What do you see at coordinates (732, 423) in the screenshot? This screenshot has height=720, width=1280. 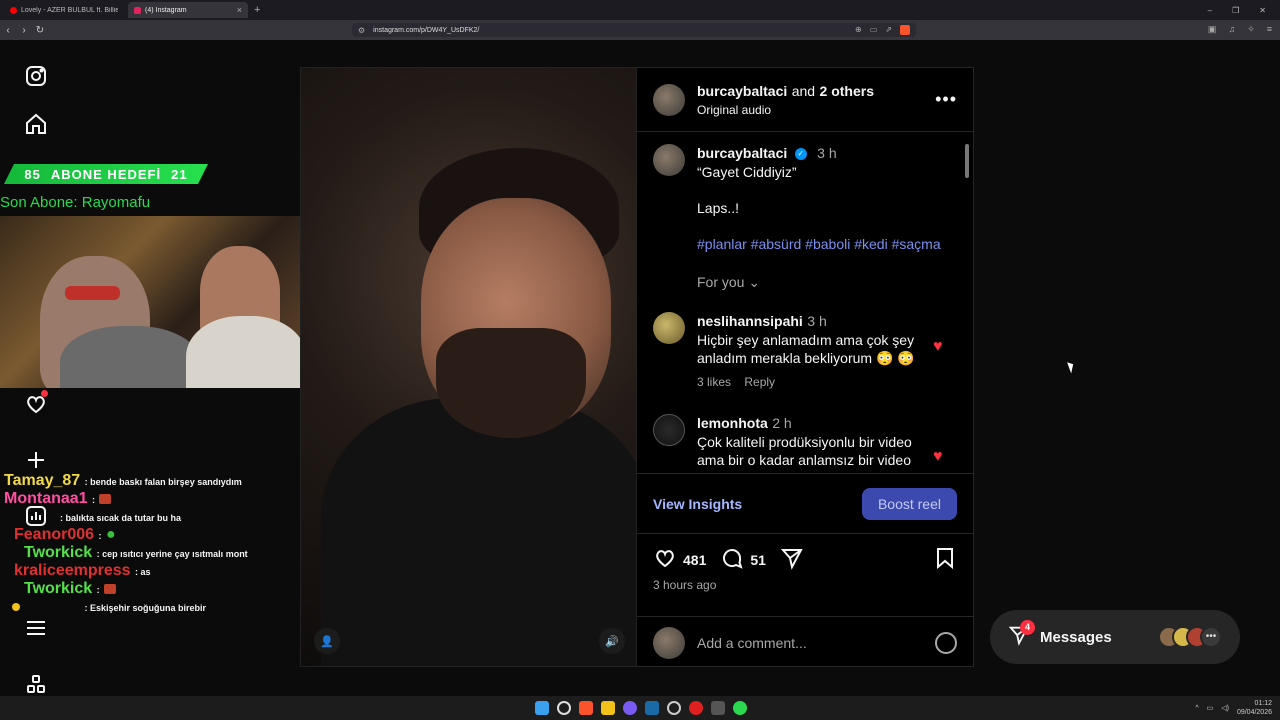 I see `comment-author: lemonhota` at bounding box center [732, 423].